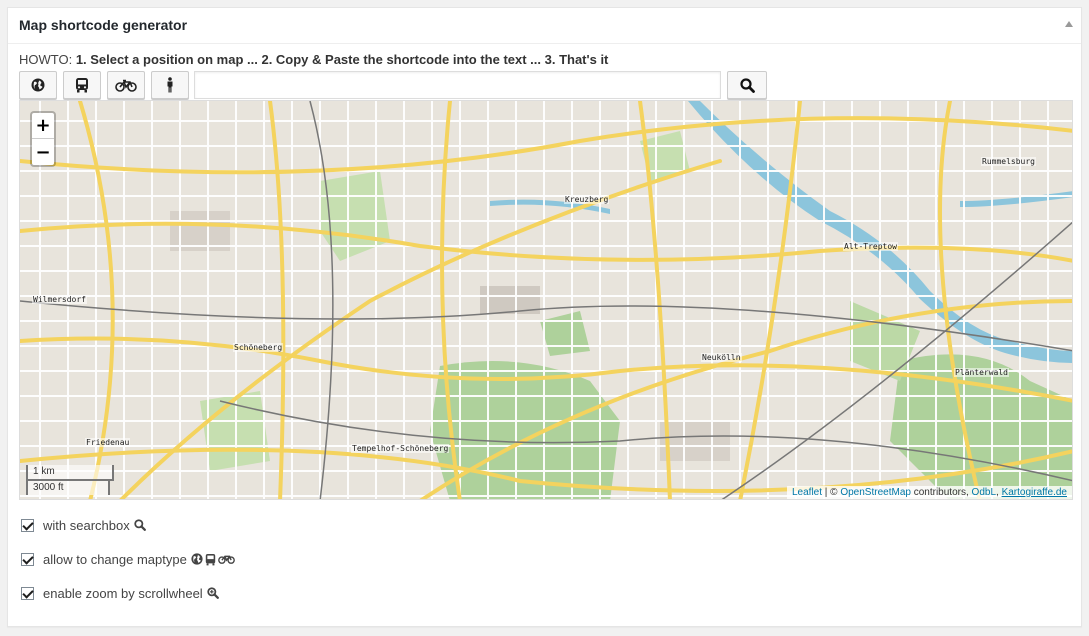  Describe the element at coordinates (544, 26) in the screenshot. I see `panel-header: Map shortcode generator` at that location.